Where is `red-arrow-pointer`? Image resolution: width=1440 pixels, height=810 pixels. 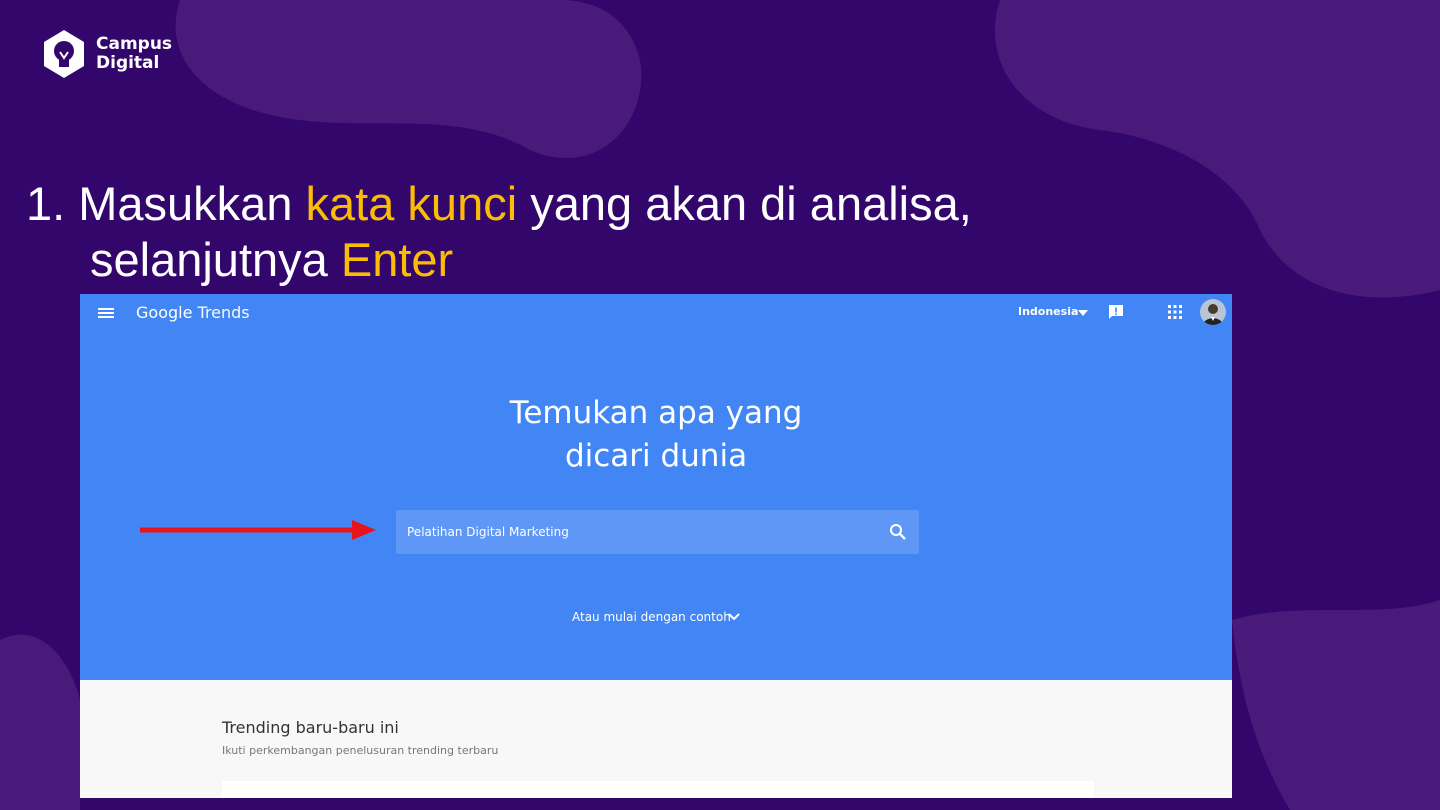 red-arrow-pointer is located at coordinates (258, 530).